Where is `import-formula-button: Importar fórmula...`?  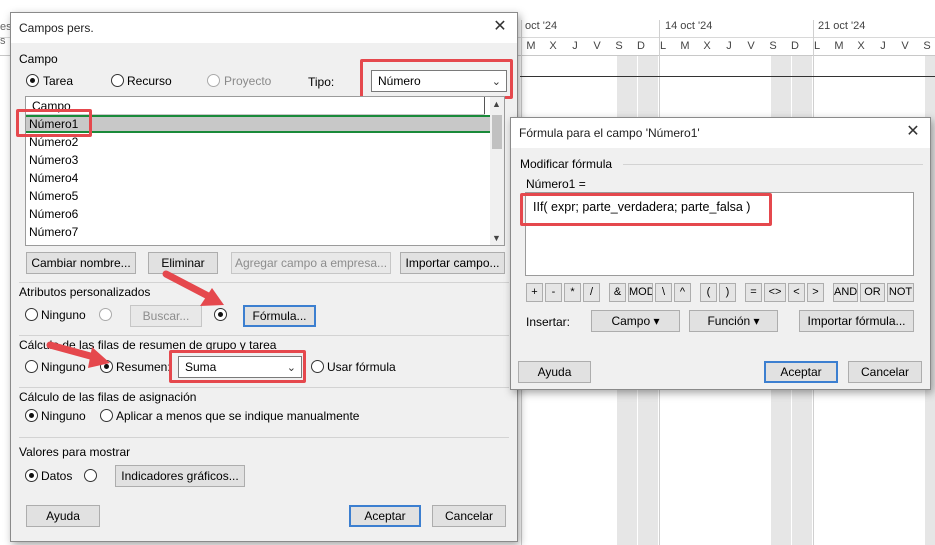
import-formula-button: Importar fórmula... is located at coordinates (856, 321).